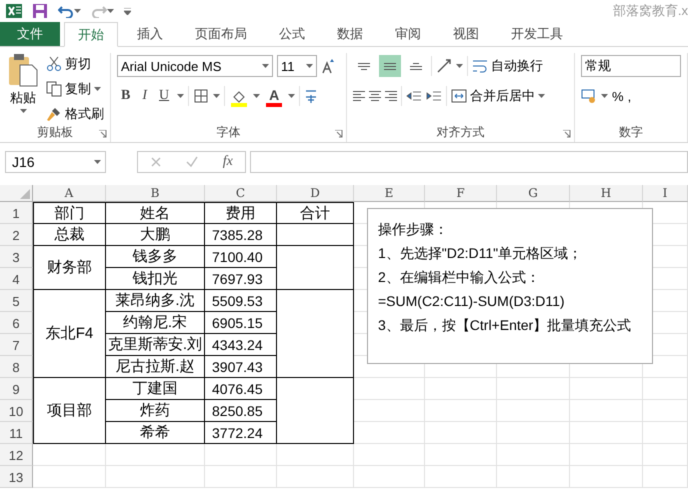 Image resolution: width=688 pixels, height=492 pixels. What do you see at coordinates (297, 66) in the screenshot?
I see `font-size-dropdown: 11` at bounding box center [297, 66].